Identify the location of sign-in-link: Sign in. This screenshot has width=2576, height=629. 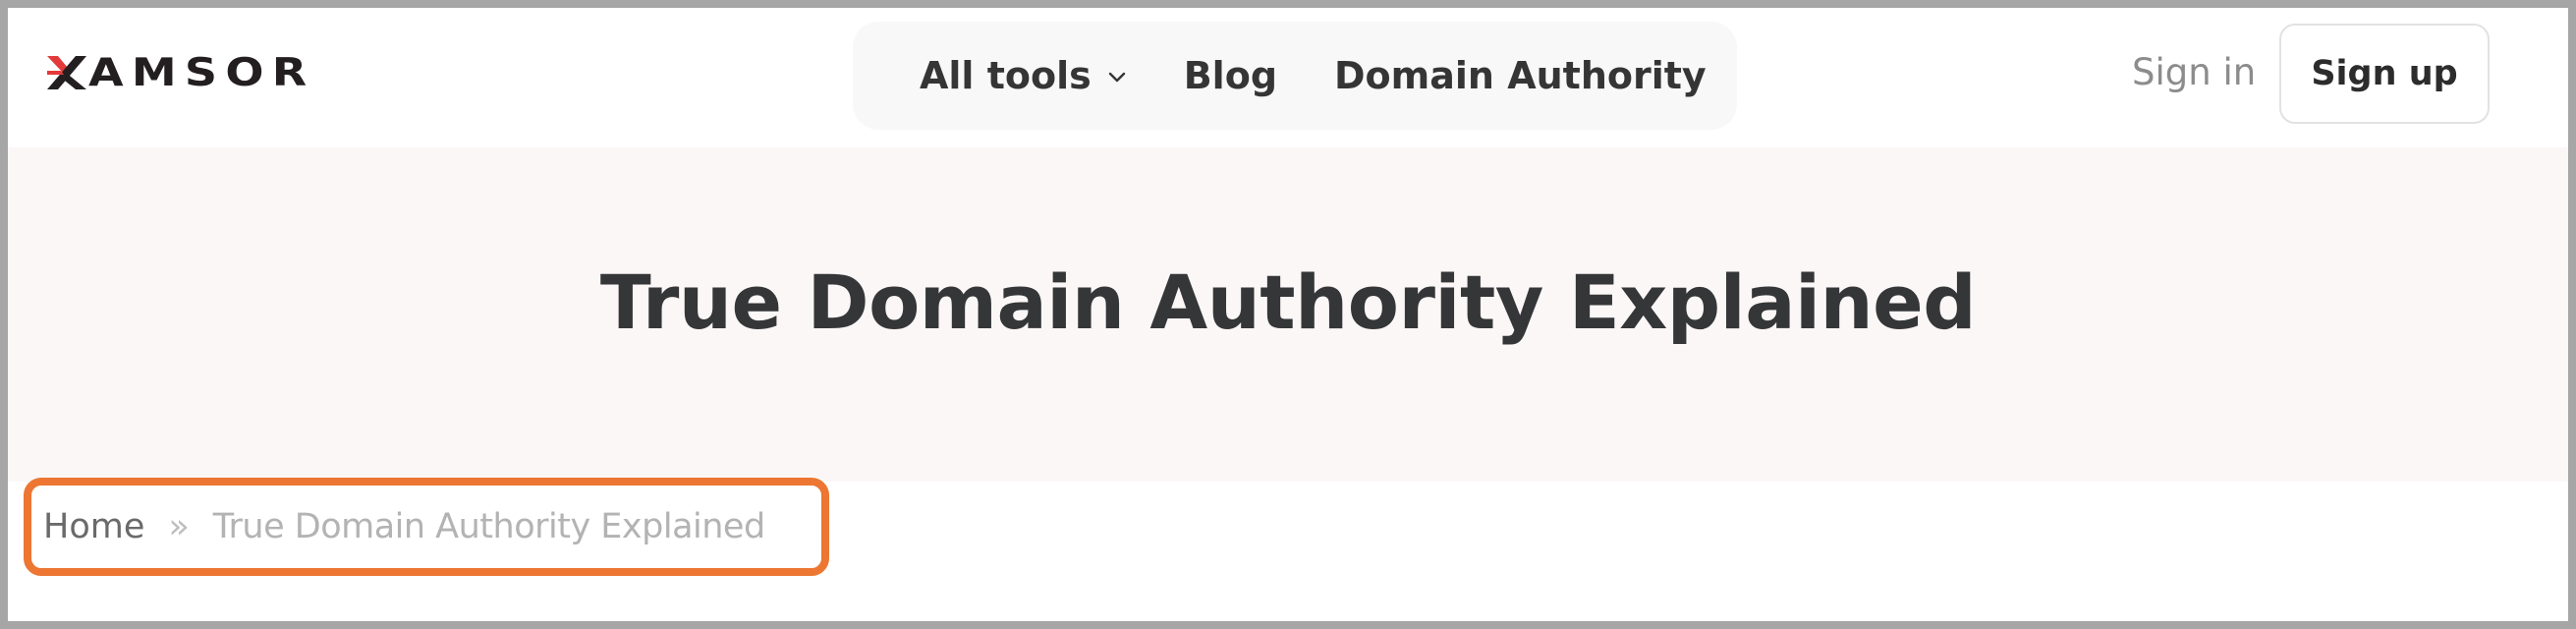
(2194, 72).